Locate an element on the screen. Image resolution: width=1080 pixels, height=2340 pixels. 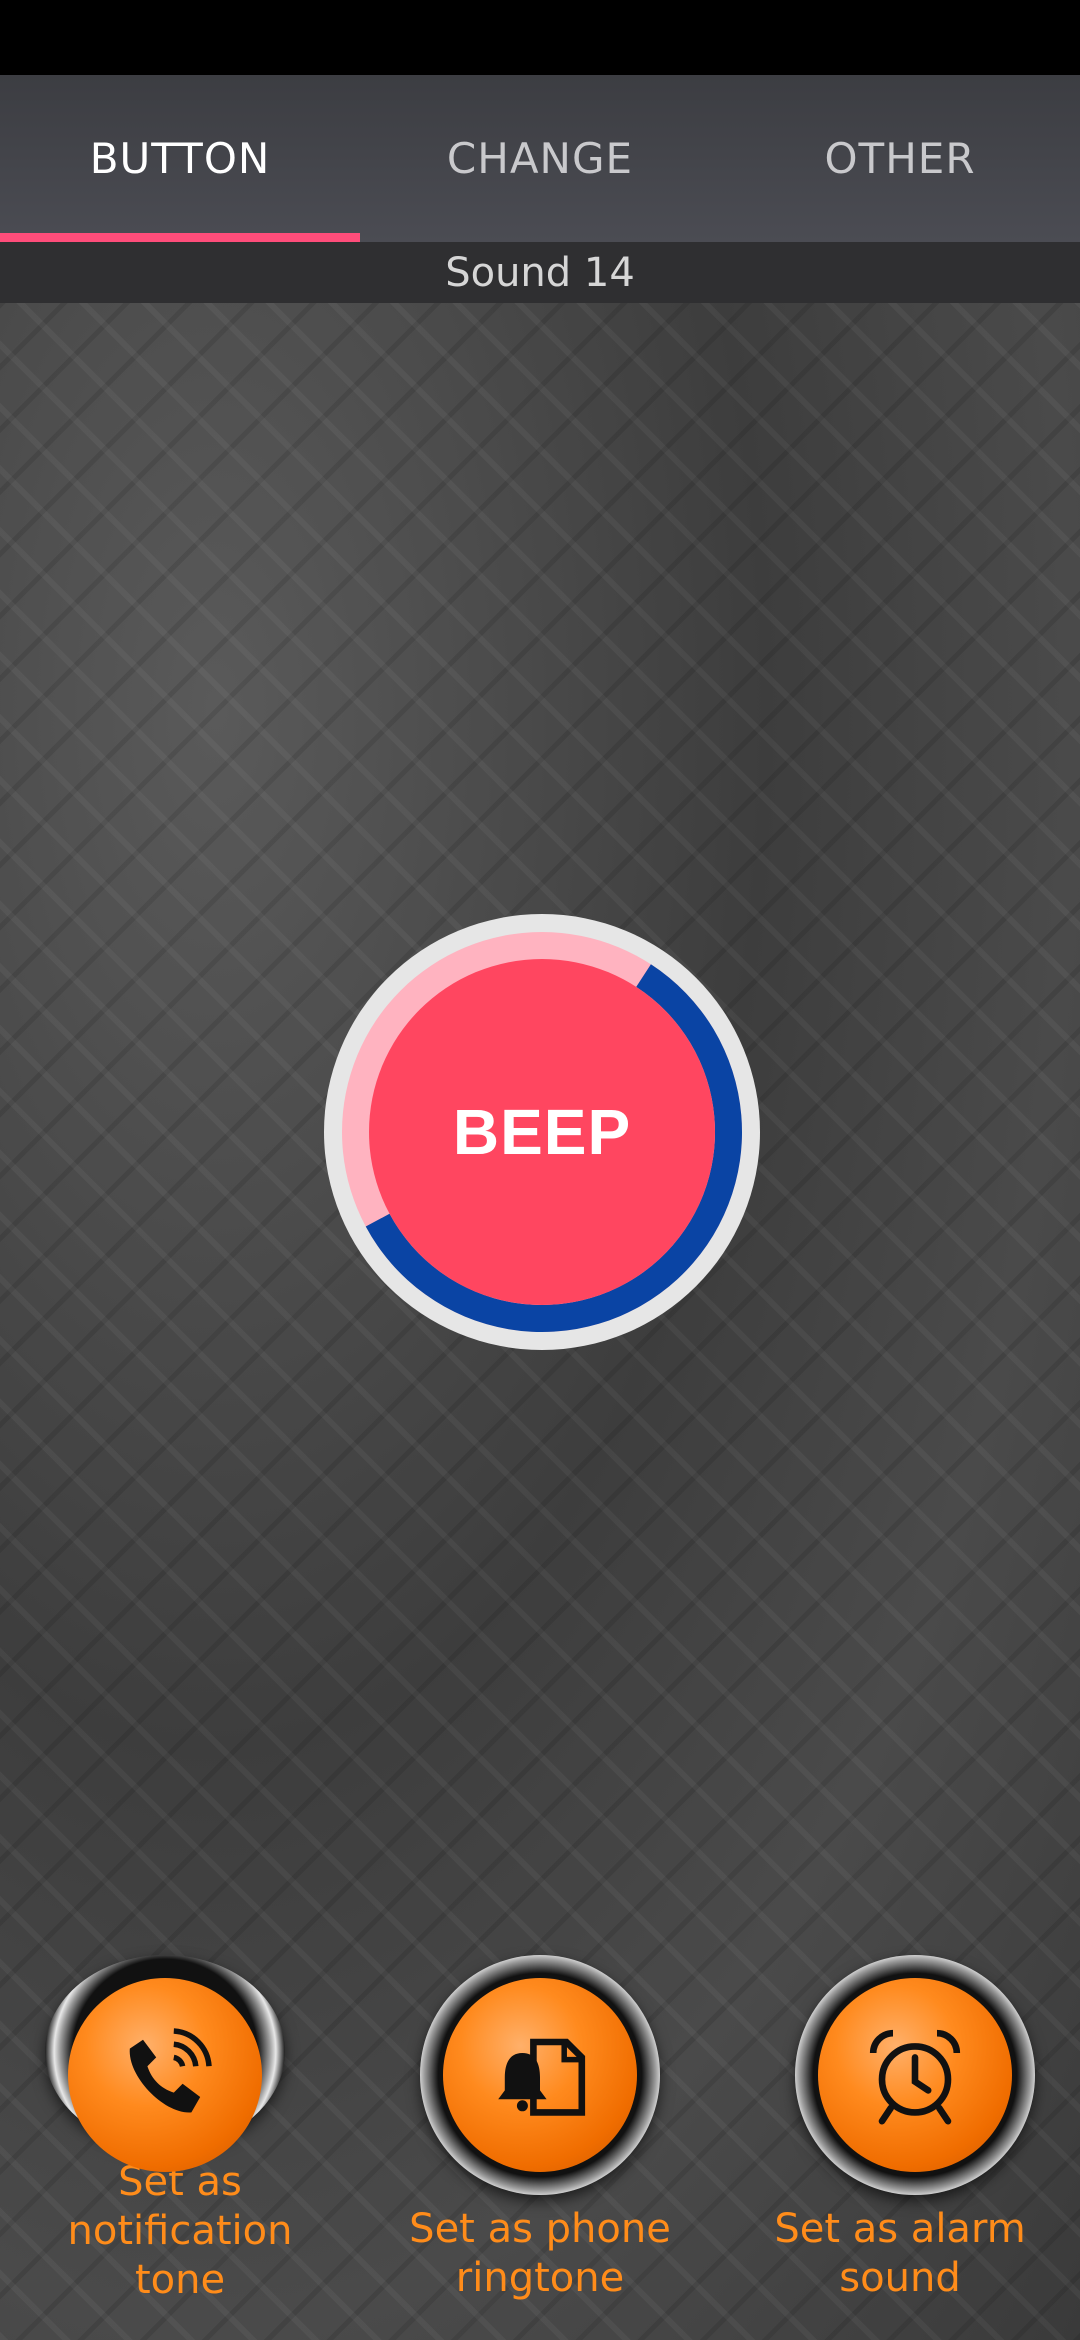
set-notification-button is located at coordinates (165, 2063).